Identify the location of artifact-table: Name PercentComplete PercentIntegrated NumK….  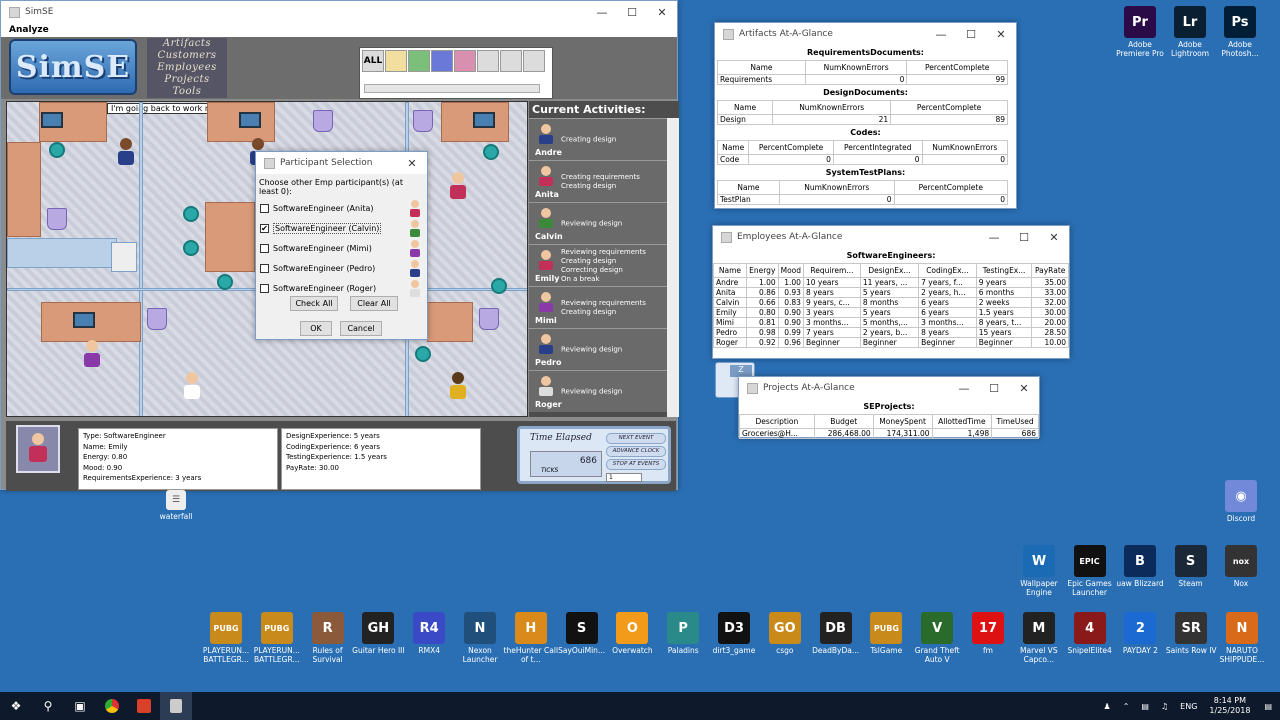
(862, 152).